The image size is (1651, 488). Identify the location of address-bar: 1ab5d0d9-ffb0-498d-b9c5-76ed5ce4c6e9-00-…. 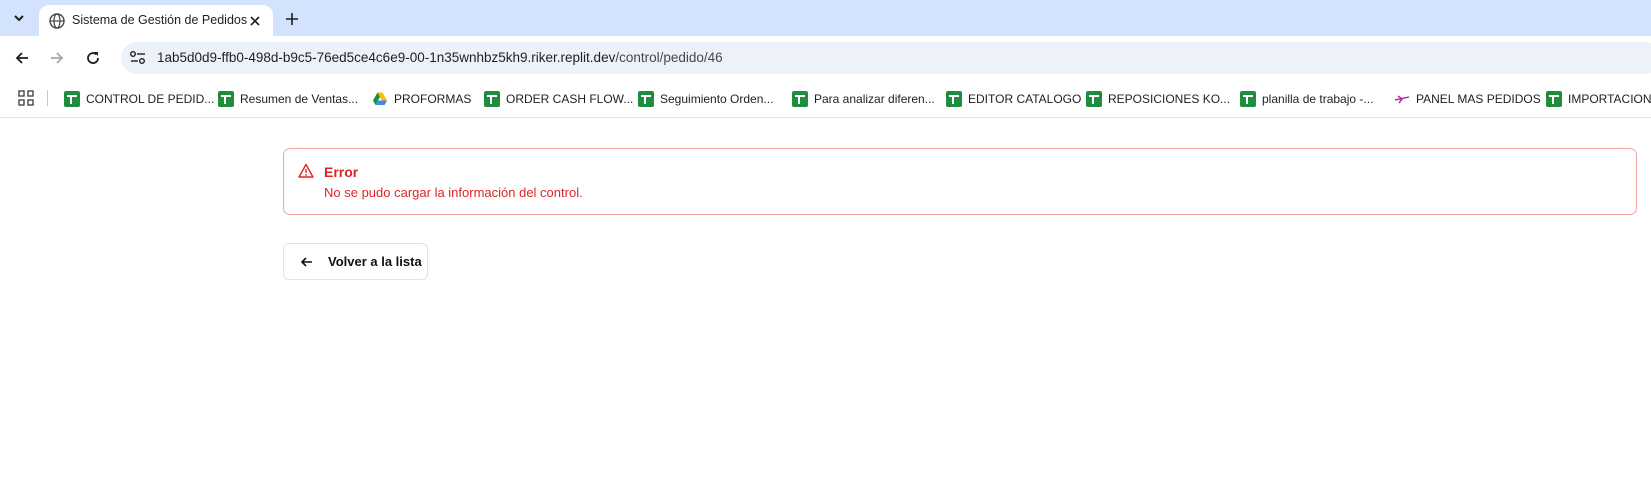
(886, 58).